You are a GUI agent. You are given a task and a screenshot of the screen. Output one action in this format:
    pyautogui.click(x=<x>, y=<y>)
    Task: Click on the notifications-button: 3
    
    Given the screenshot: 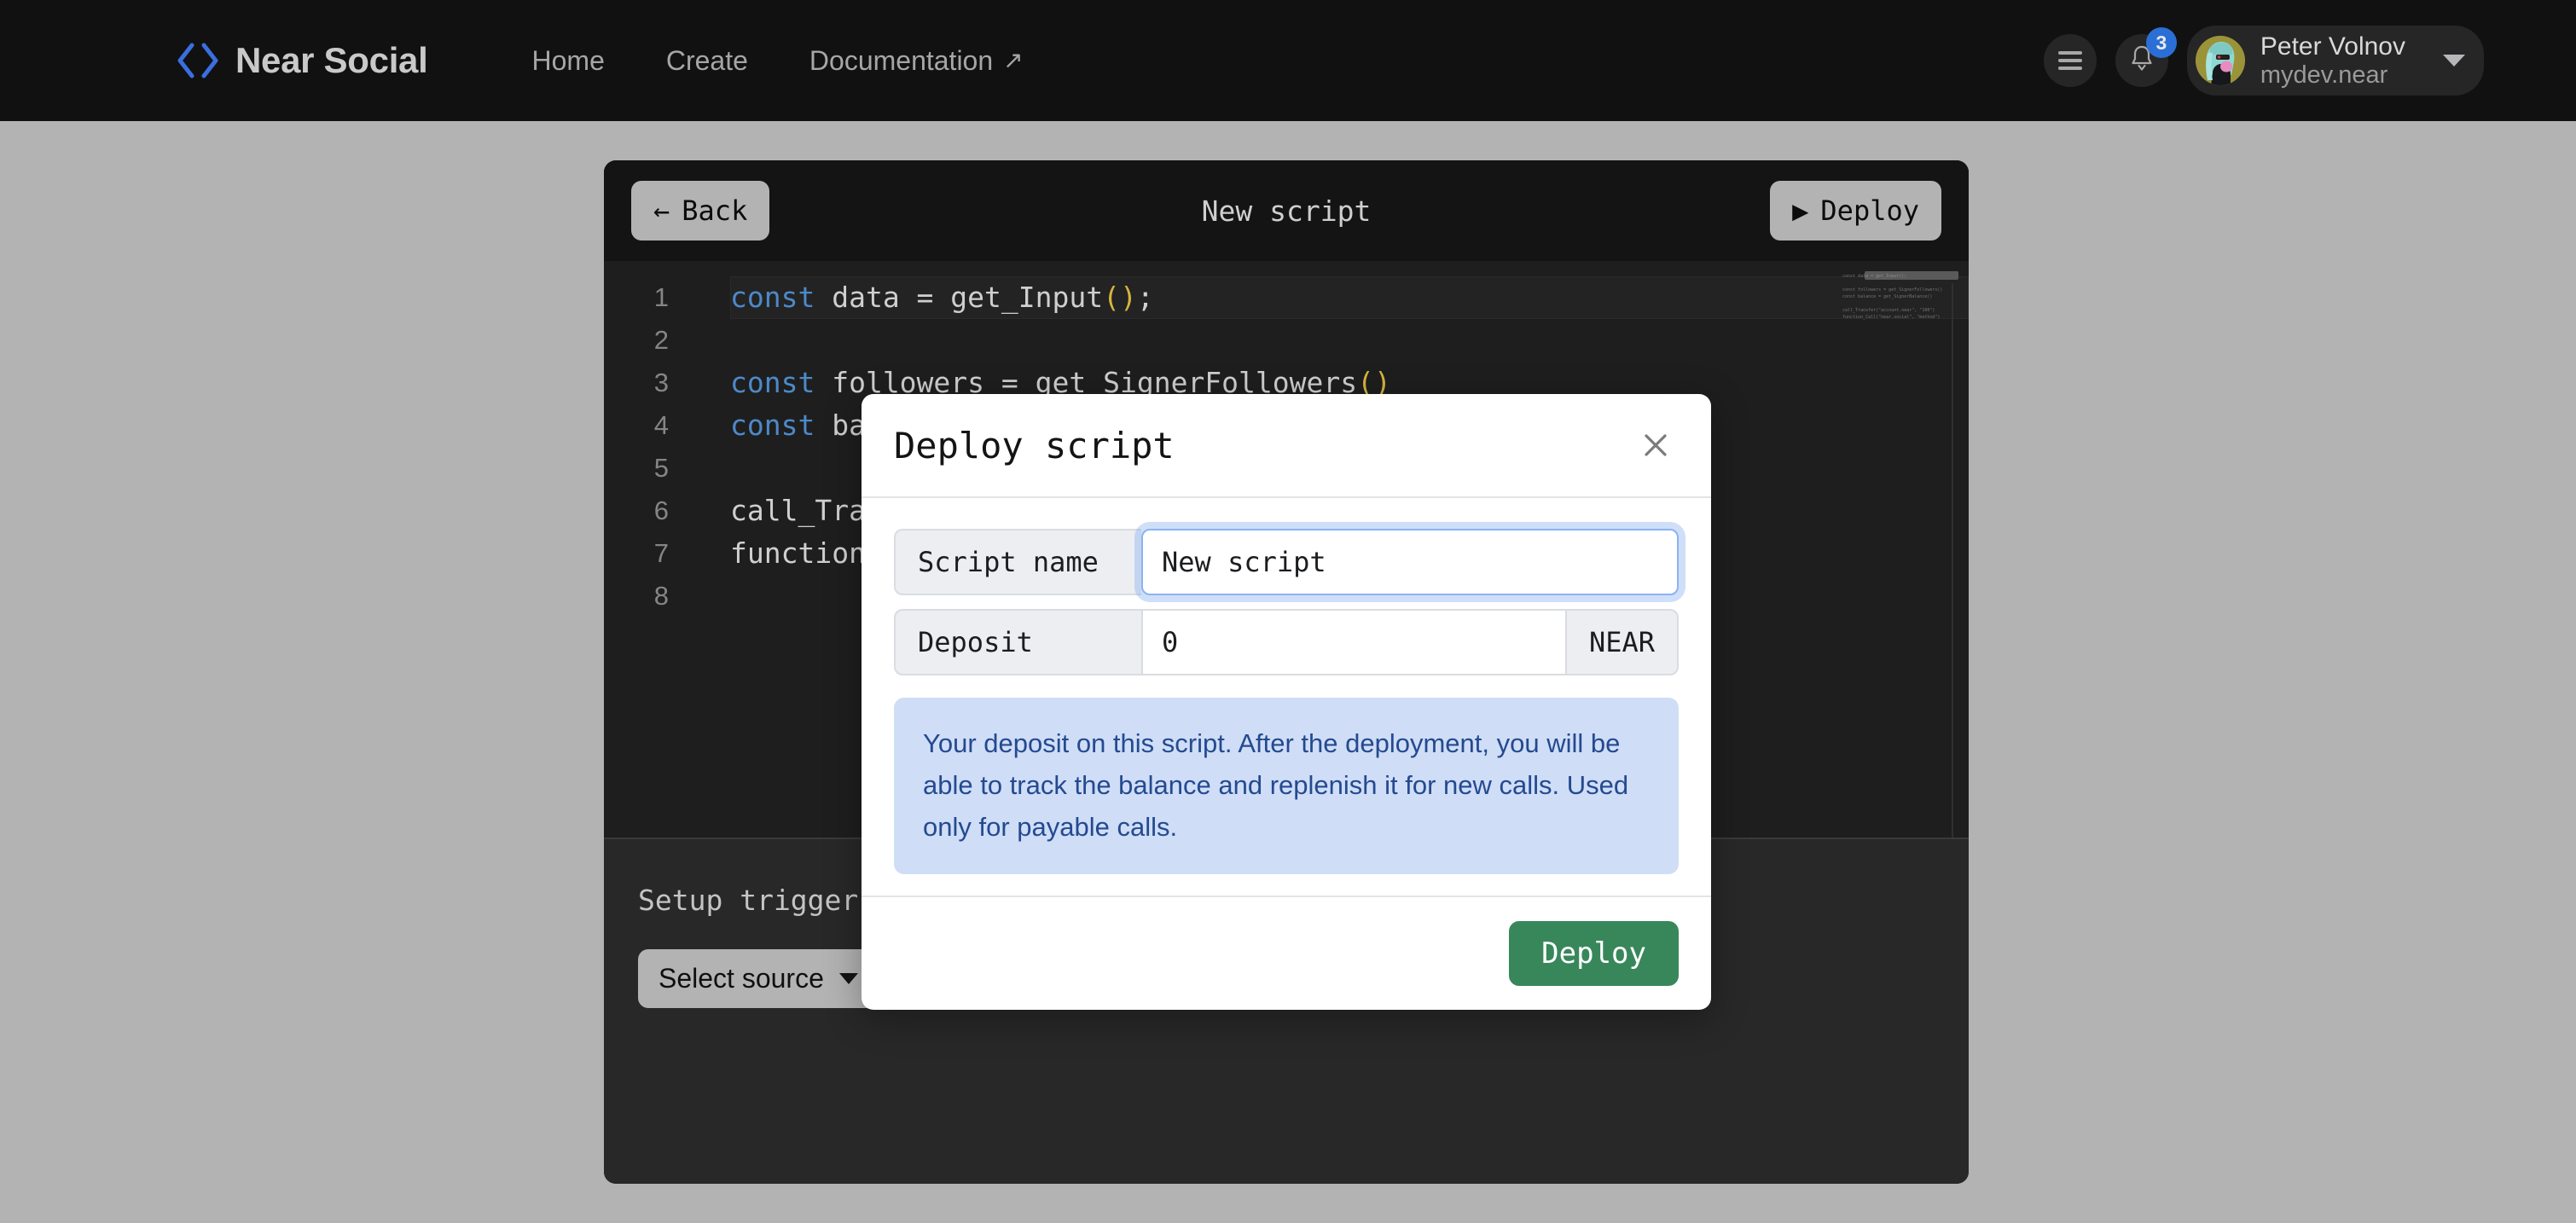 What is the action you would take?
    pyautogui.click(x=2146, y=57)
    